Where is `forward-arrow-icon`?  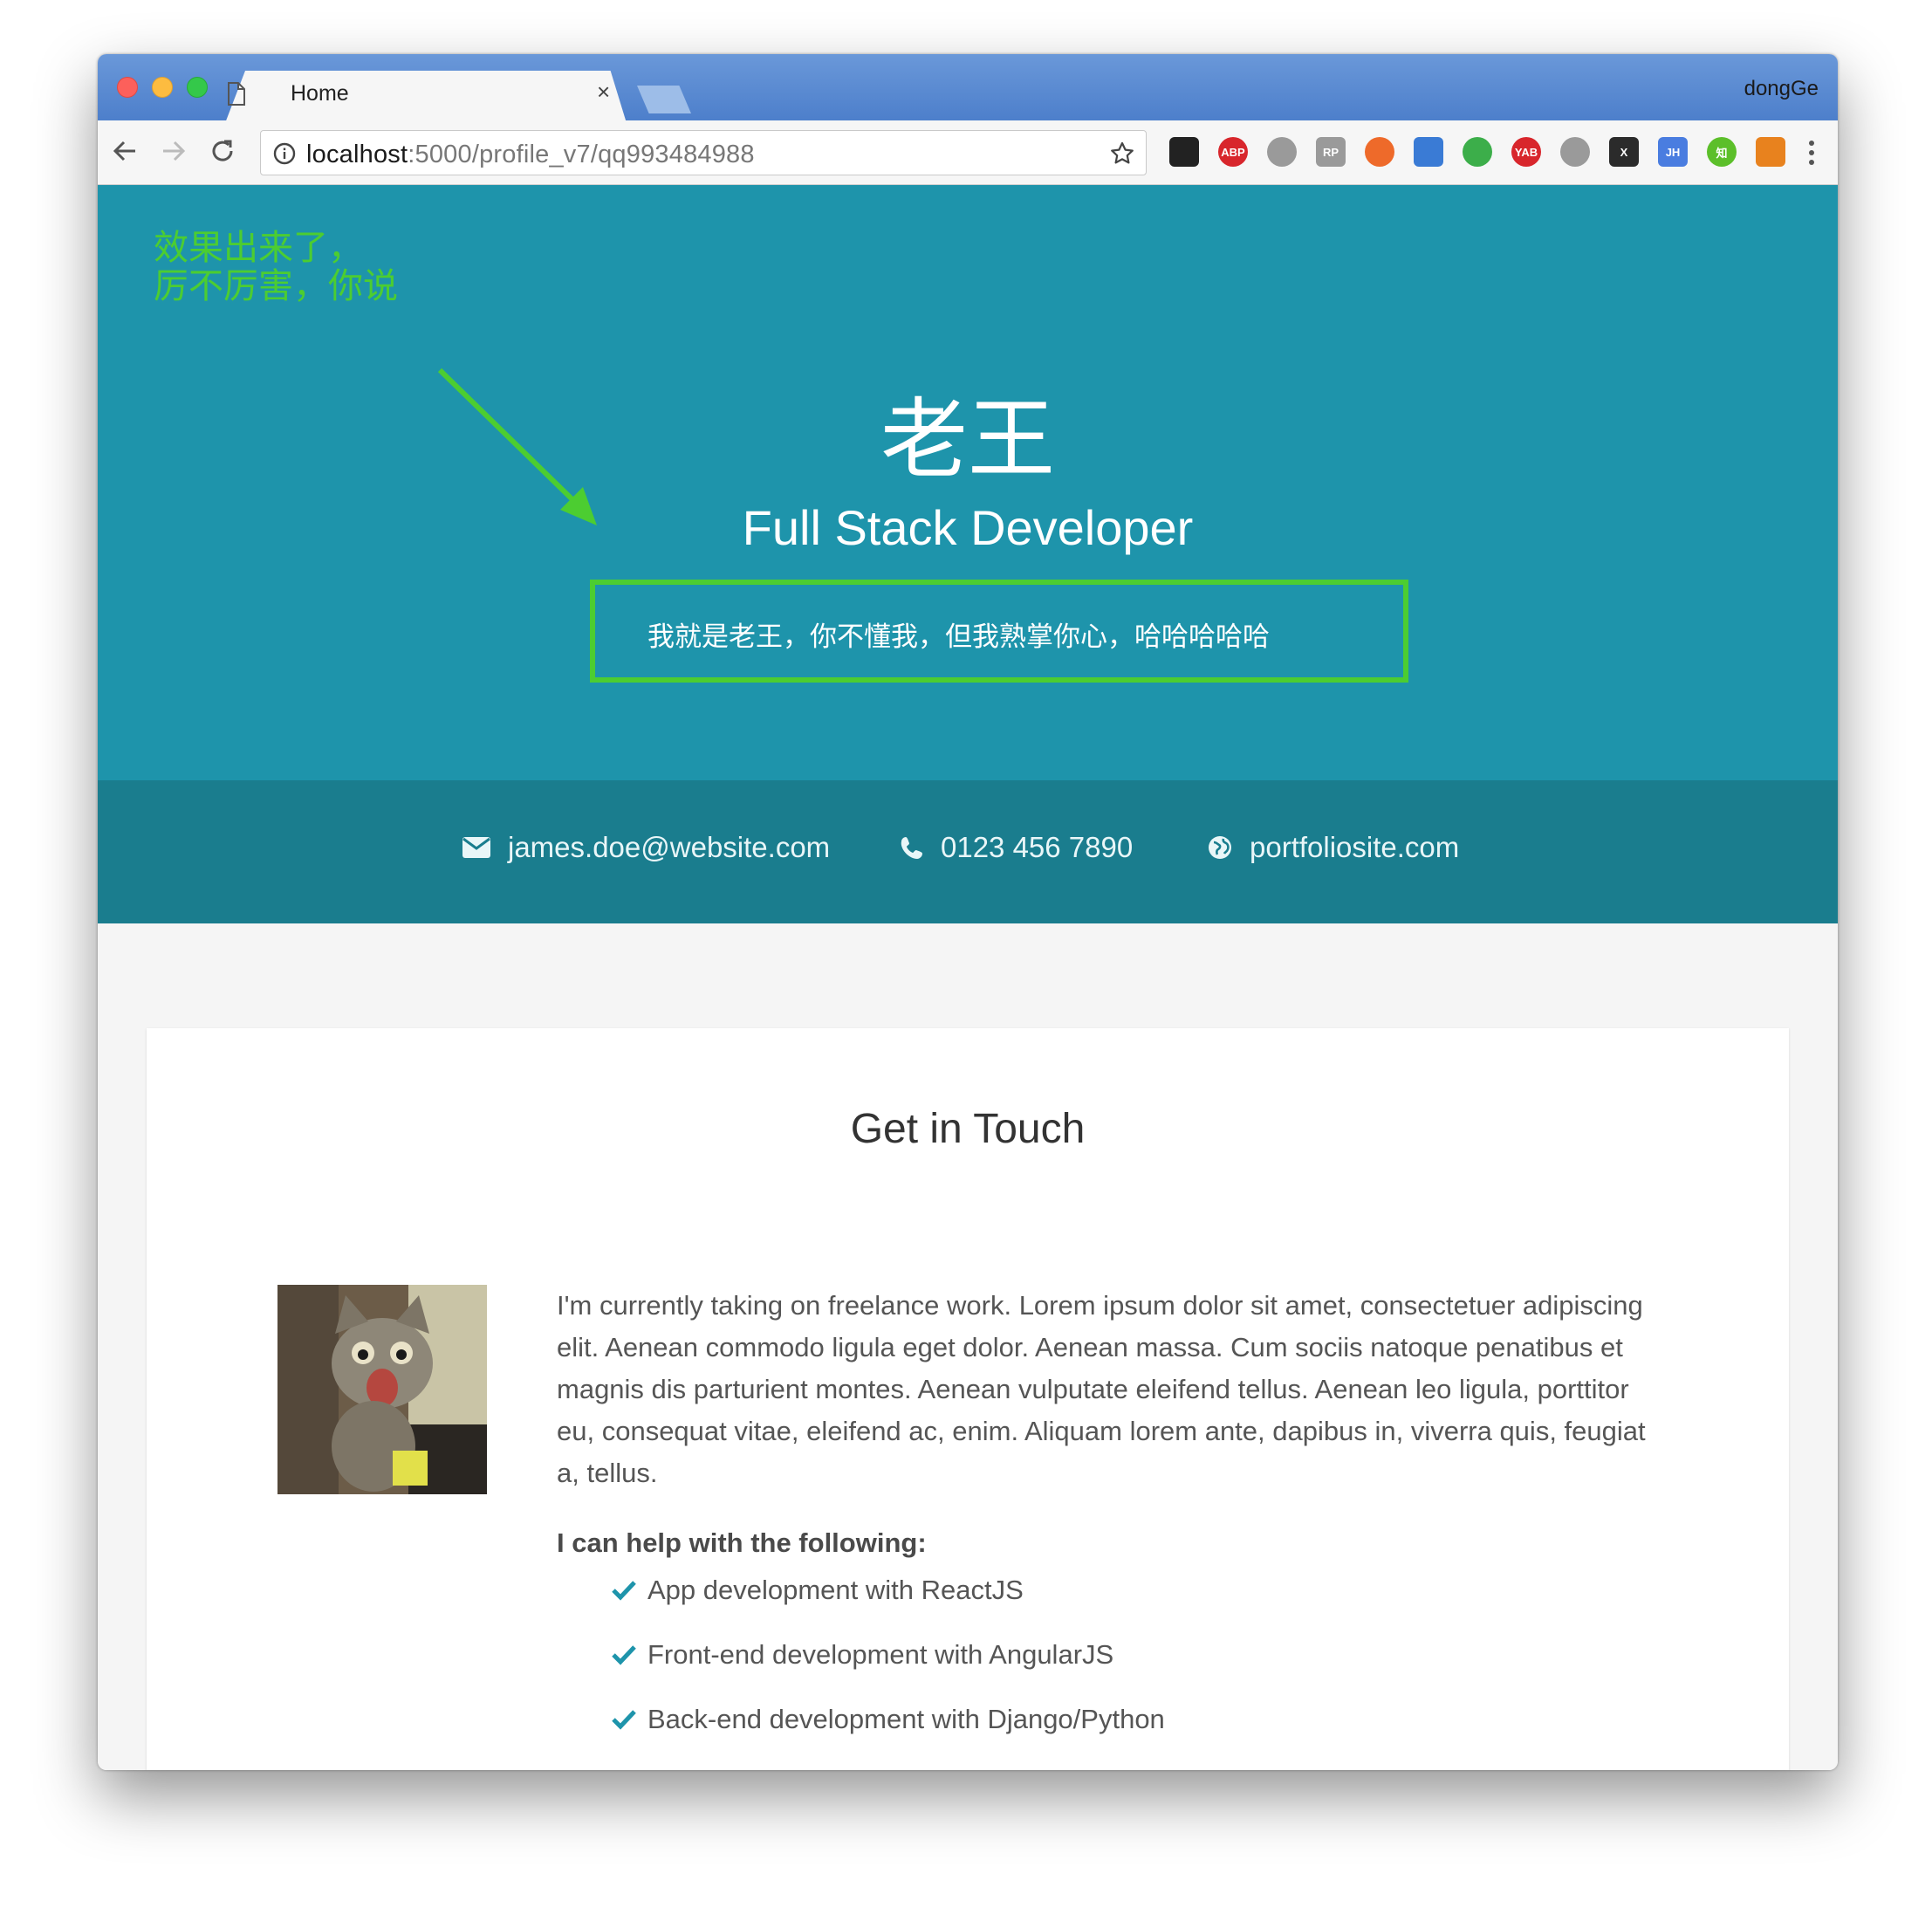
forward-arrow-icon is located at coordinates (175, 151).